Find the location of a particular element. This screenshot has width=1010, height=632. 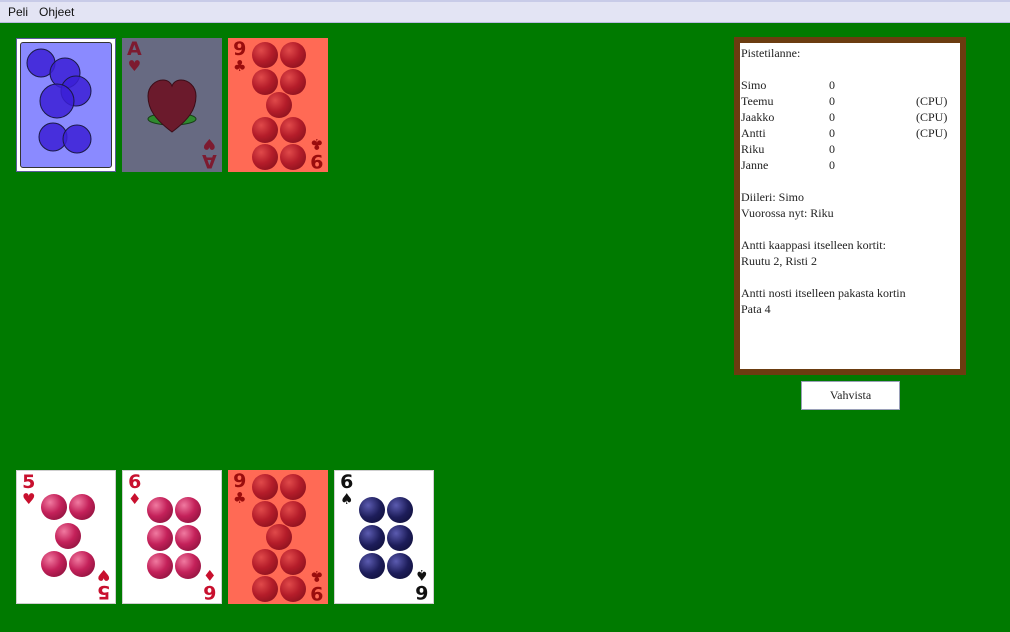

dealer-line: Diileri: Simo is located at coordinates (772, 197).